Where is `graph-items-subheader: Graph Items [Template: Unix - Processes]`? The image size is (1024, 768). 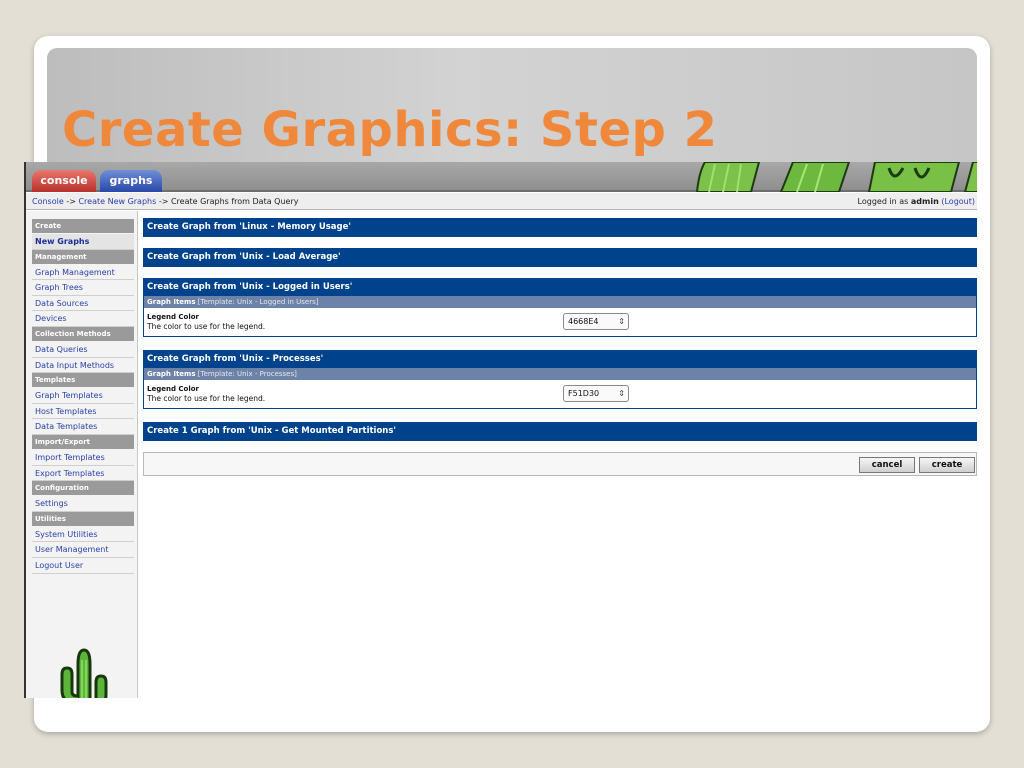
graph-items-subheader: Graph Items [Template: Unix - Processes] is located at coordinates (560, 374).